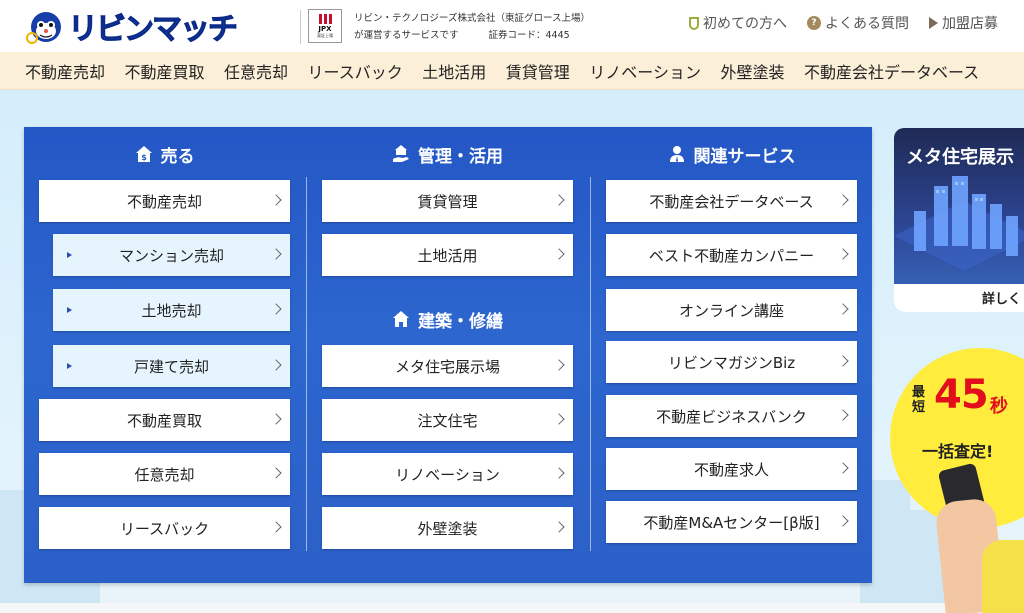 This screenshot has width=1024, height=613. Describe the element at coordinates (963, 23) in the screenshot. I see `nav-partner: 加盟店募` at that location.